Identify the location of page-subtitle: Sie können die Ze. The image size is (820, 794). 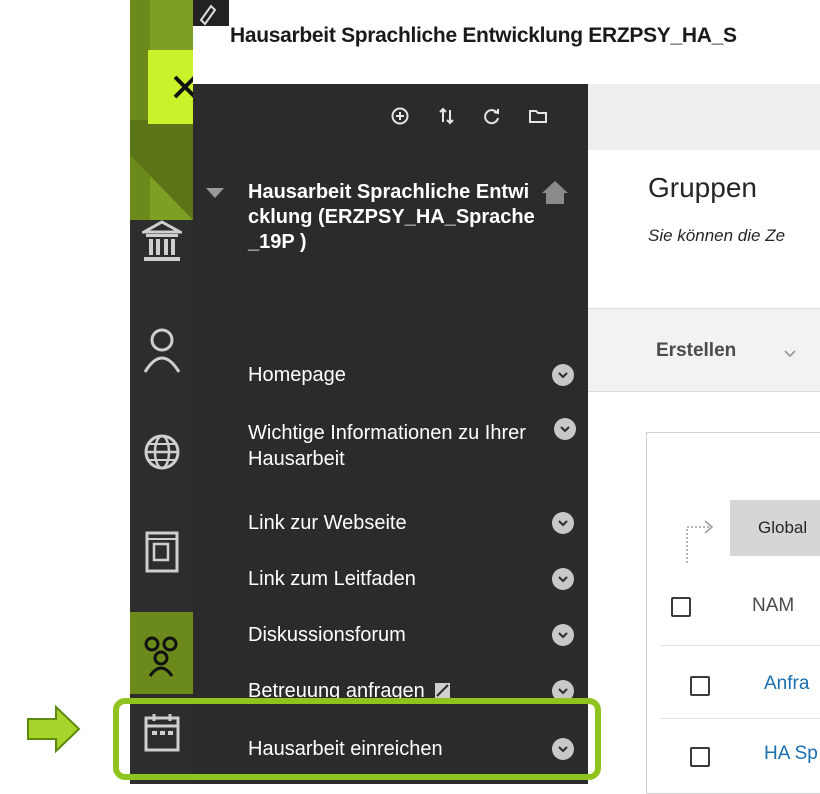
(717, 235).